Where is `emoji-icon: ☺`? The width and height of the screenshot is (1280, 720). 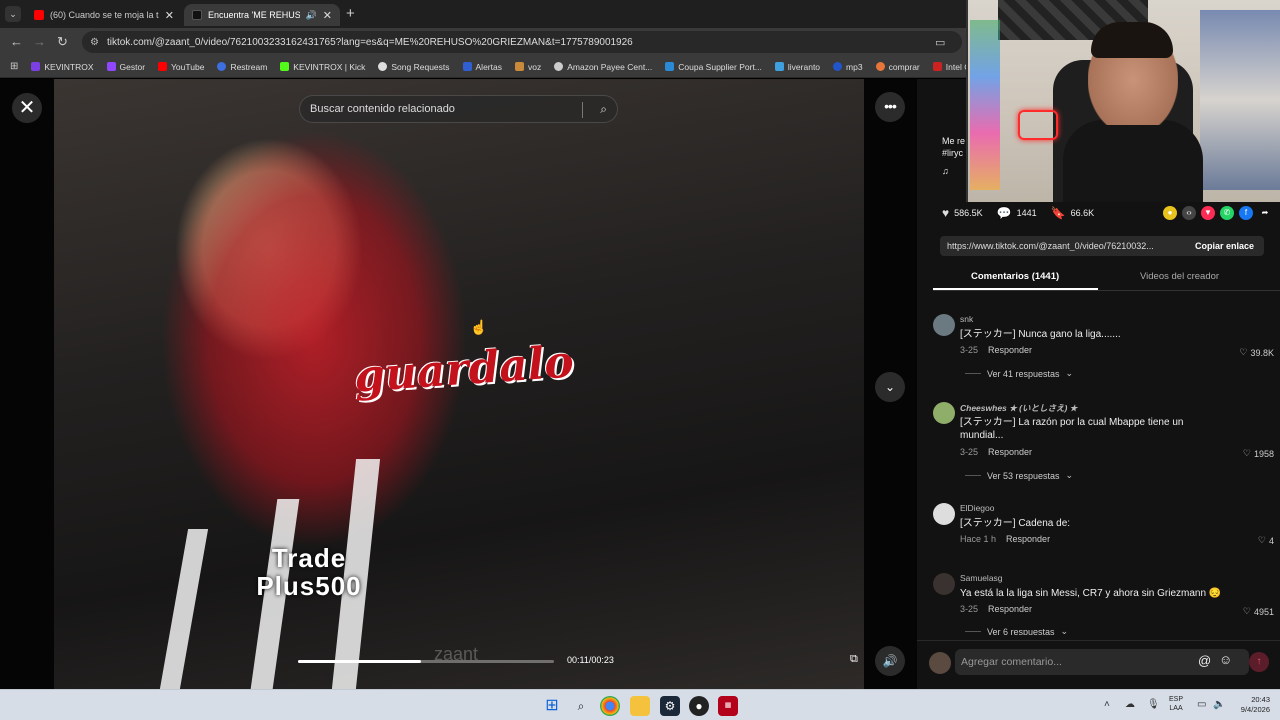
emoji-icon: ☺ is located at coordinates (1225, 659).